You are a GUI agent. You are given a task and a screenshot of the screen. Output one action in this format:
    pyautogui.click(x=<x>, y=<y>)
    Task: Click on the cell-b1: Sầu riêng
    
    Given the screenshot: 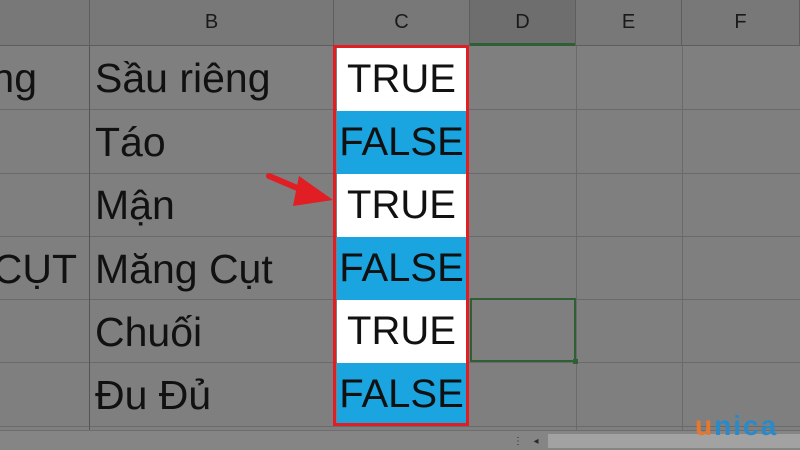 What is the action you would take?
    pyautogui.click(x=183, y=78)
    